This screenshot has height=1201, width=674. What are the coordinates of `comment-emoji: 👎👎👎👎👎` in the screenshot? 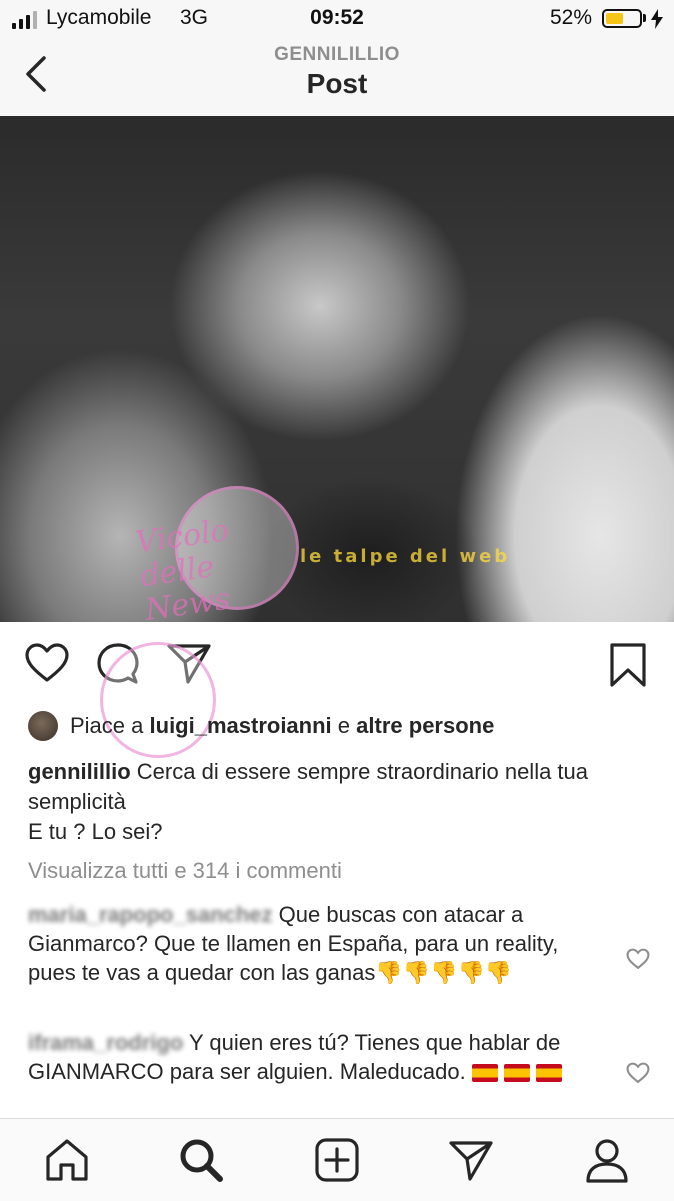 It's located at (444, 972).